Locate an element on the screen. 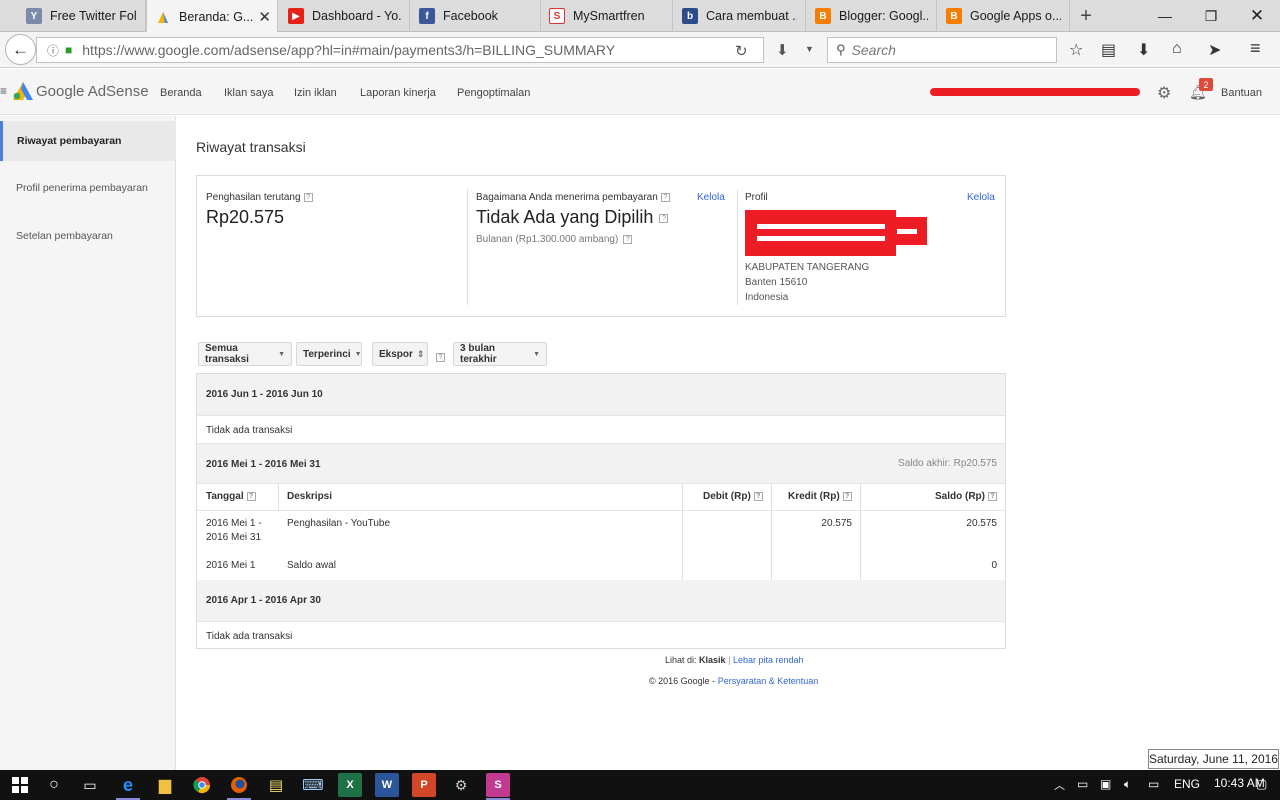 This screenshot has height=800, width=1280. reading-list-icon: ▤ is located at coordinates (1108, 50).